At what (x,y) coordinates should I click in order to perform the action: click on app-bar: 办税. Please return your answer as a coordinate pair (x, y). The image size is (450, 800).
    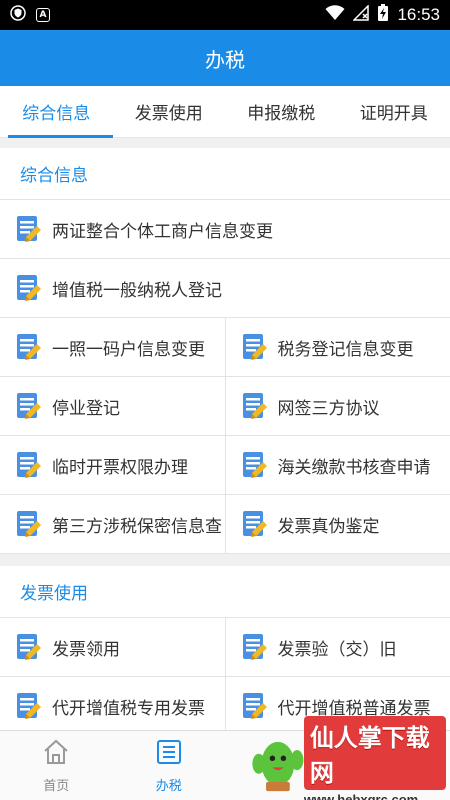
    Looking at the image, I should click on (225, 58).